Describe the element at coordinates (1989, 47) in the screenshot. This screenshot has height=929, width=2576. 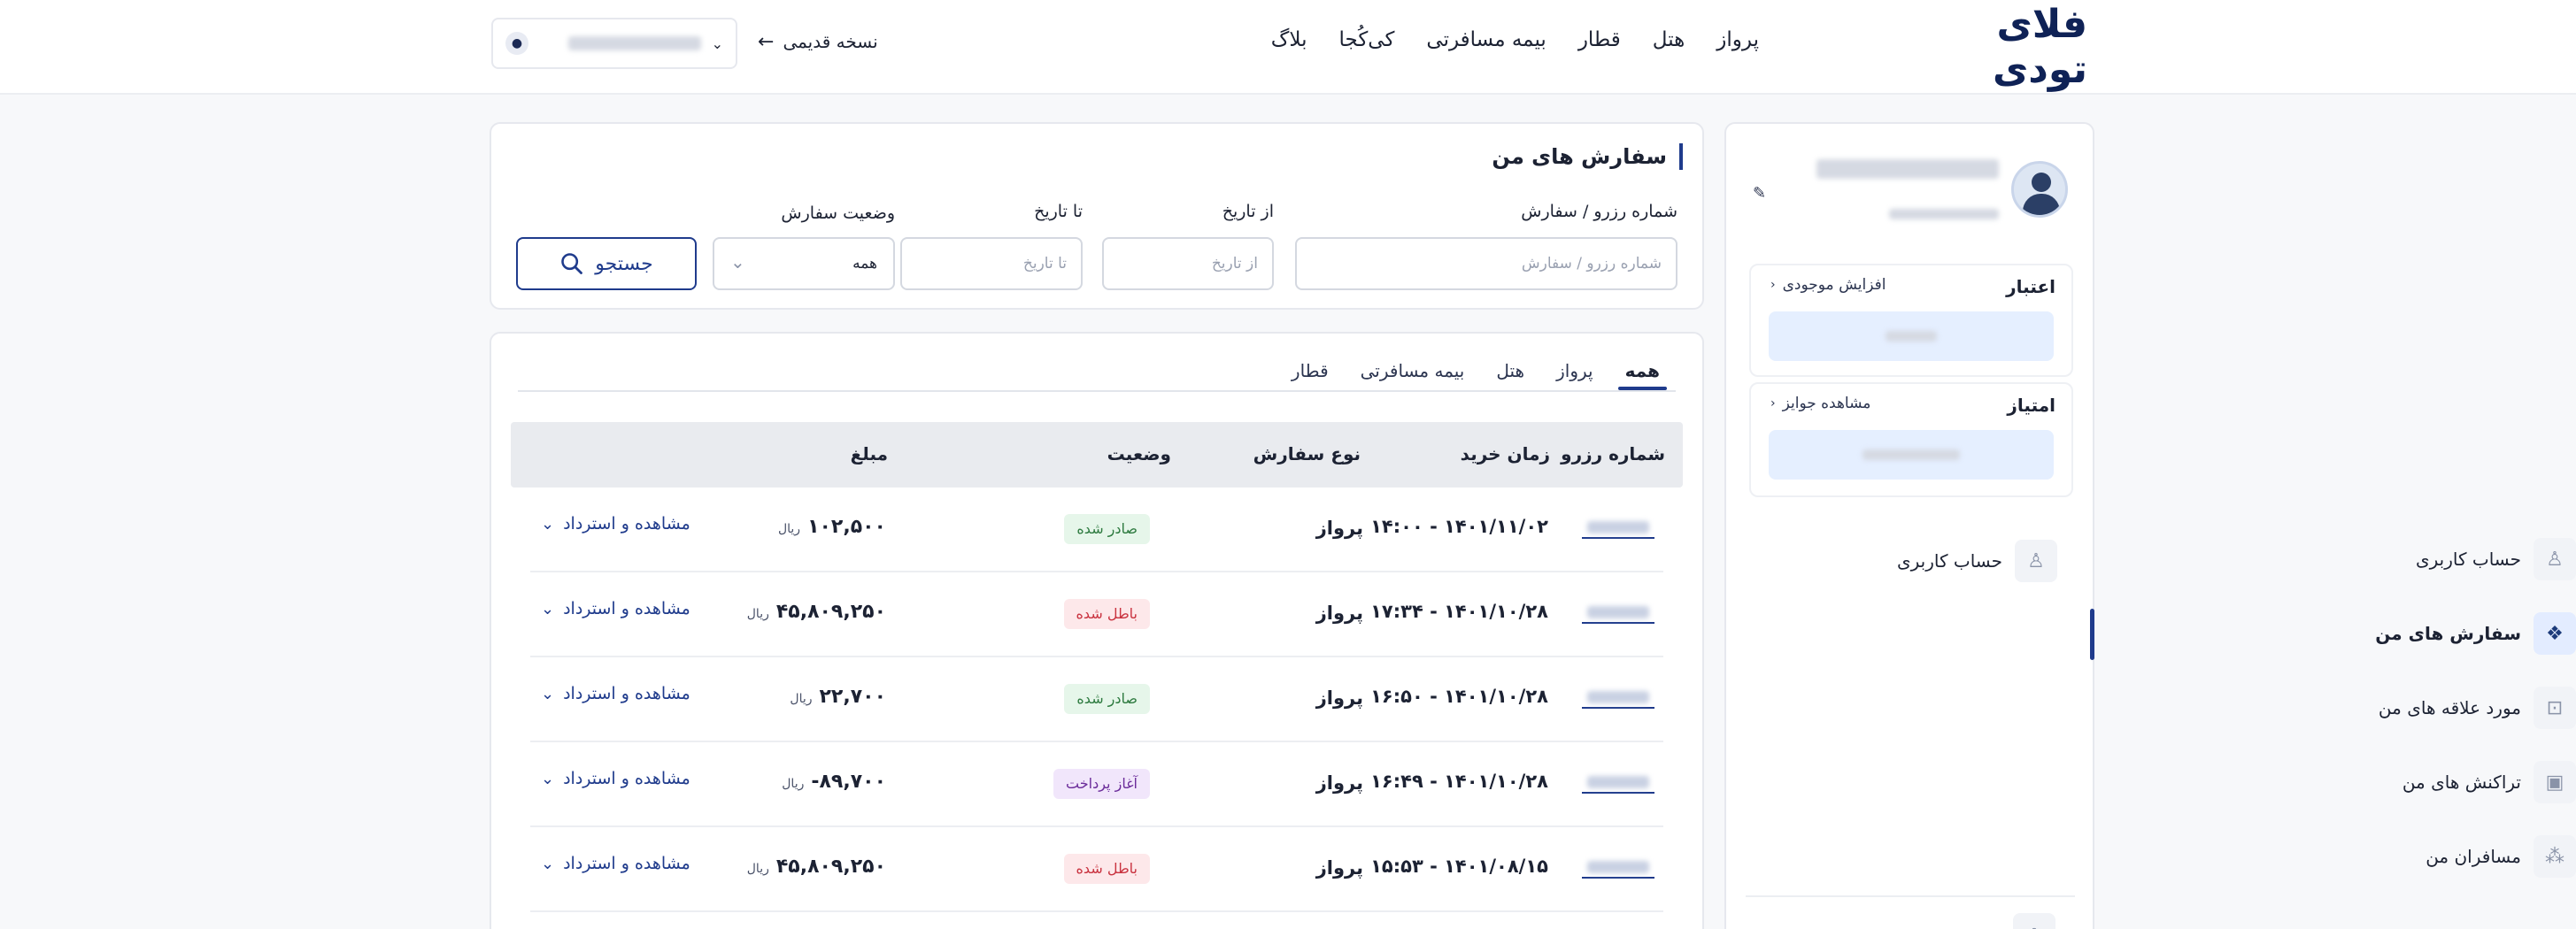
I see `site-logo: فلای تودی` at that location.